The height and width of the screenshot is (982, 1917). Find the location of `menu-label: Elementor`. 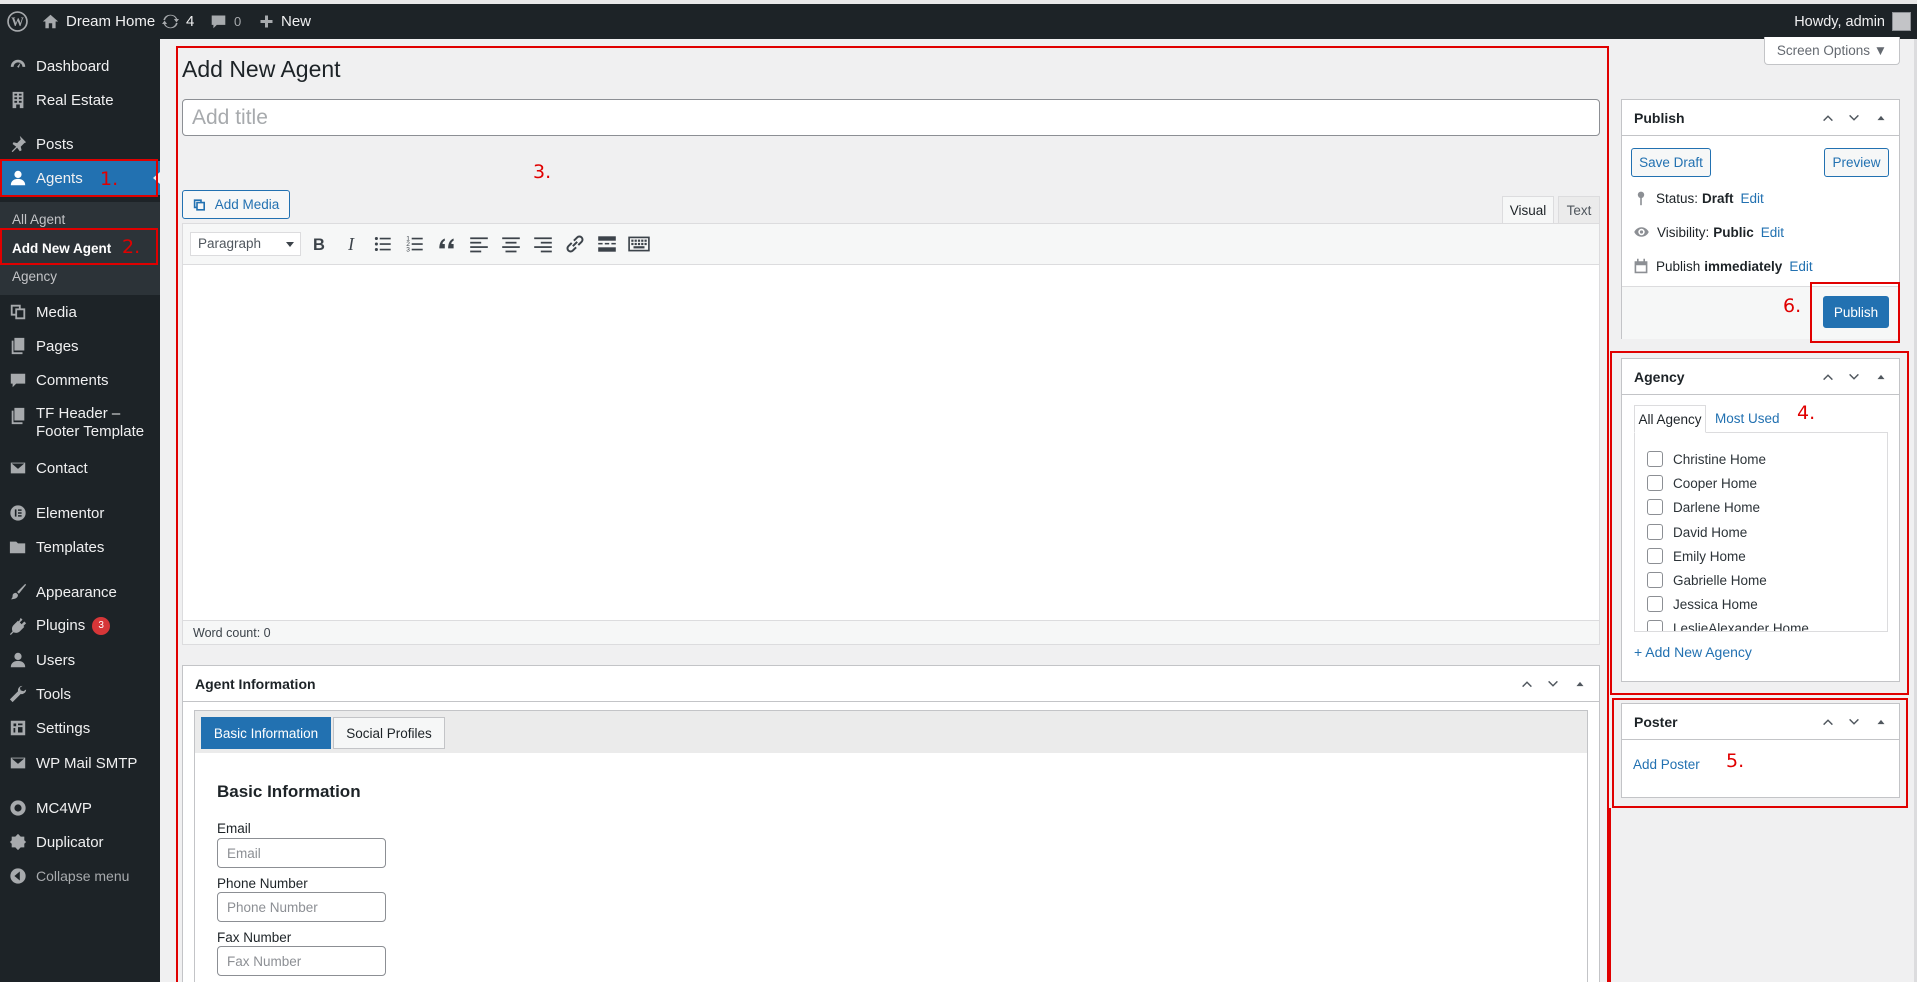

menu-label: Elementor is located at coordinates (70, 513).